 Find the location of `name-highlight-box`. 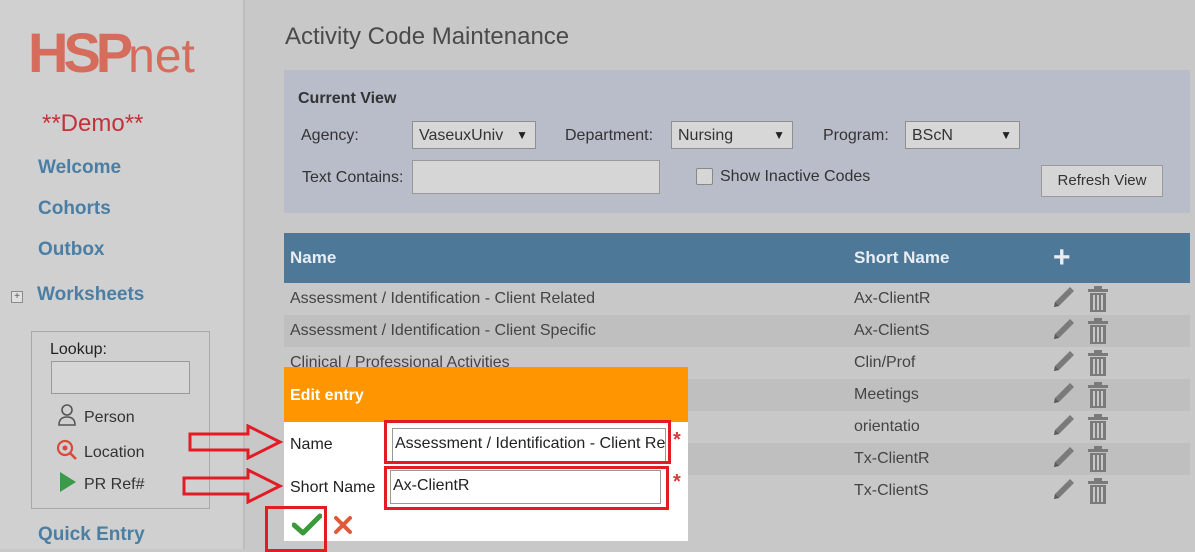

name-highlight-box is located at coordinates (527, 442).